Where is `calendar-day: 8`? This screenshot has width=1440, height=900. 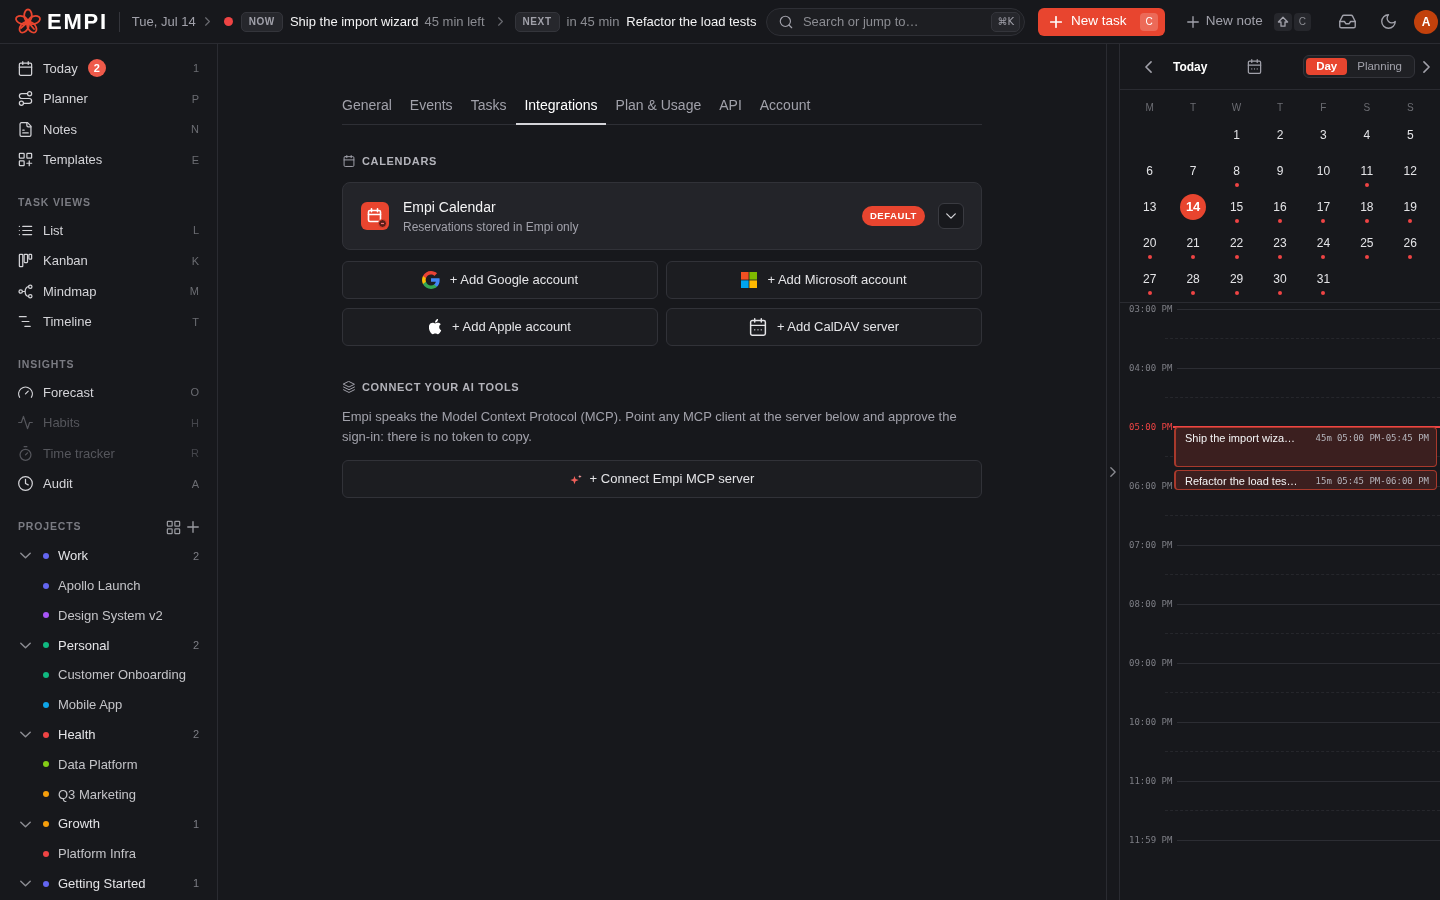 calendar-day: 8 is located at coordinates (1236, 171).